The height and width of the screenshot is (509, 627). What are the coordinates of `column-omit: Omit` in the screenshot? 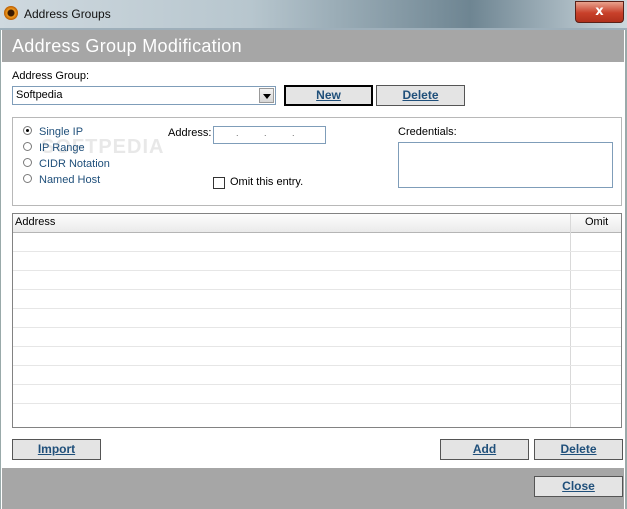 It's located at (596, 222).